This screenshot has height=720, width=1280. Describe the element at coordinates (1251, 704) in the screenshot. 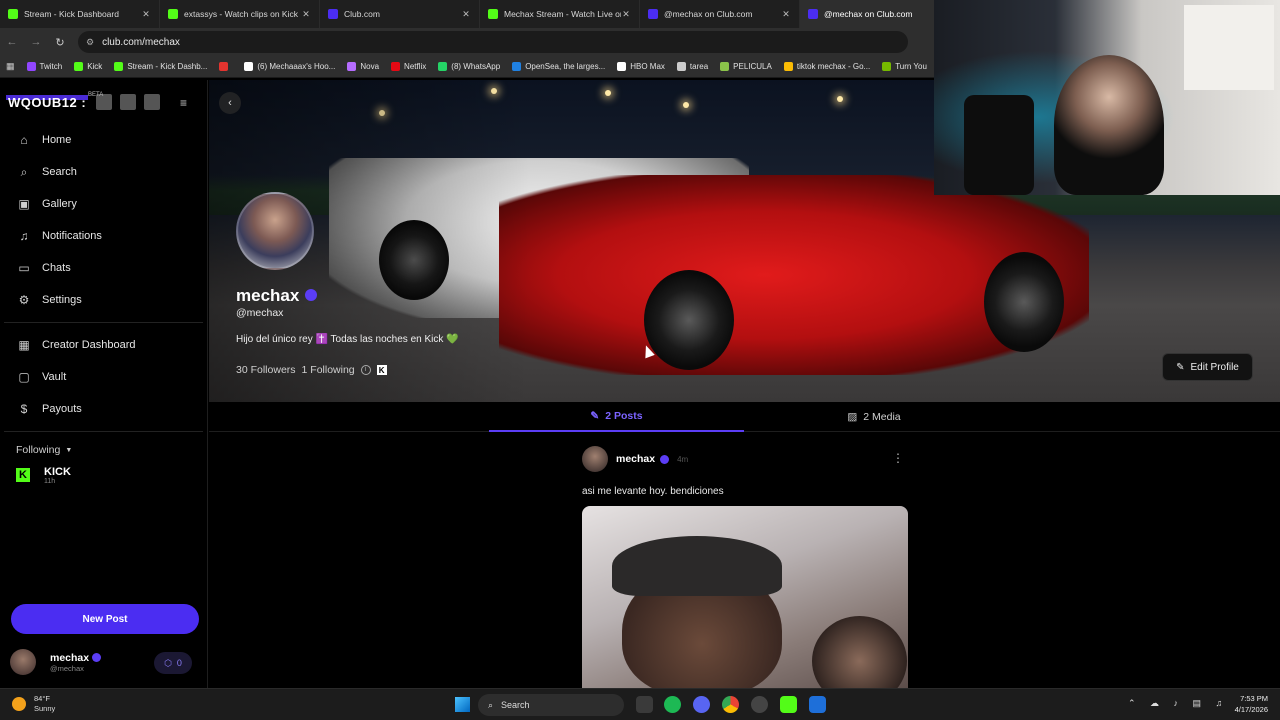

I see `clock: 7:53 PM 4/17/2026` at that location.